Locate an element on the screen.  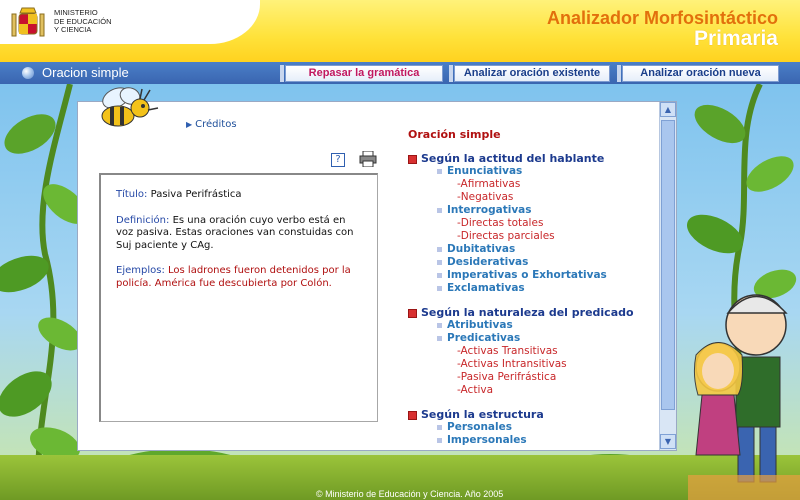
tree-leaf: -Activas Intransitivas is located at coordinates (533, 364).